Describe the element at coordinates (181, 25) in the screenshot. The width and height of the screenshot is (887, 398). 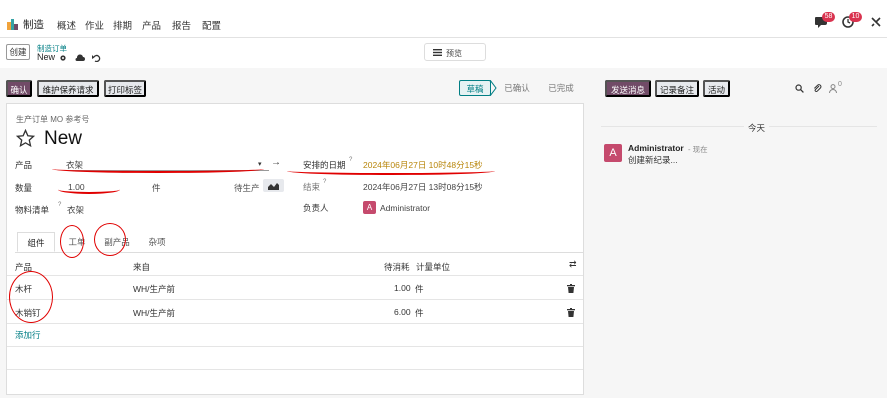
I see `menu-reporting: 报告` at that location.